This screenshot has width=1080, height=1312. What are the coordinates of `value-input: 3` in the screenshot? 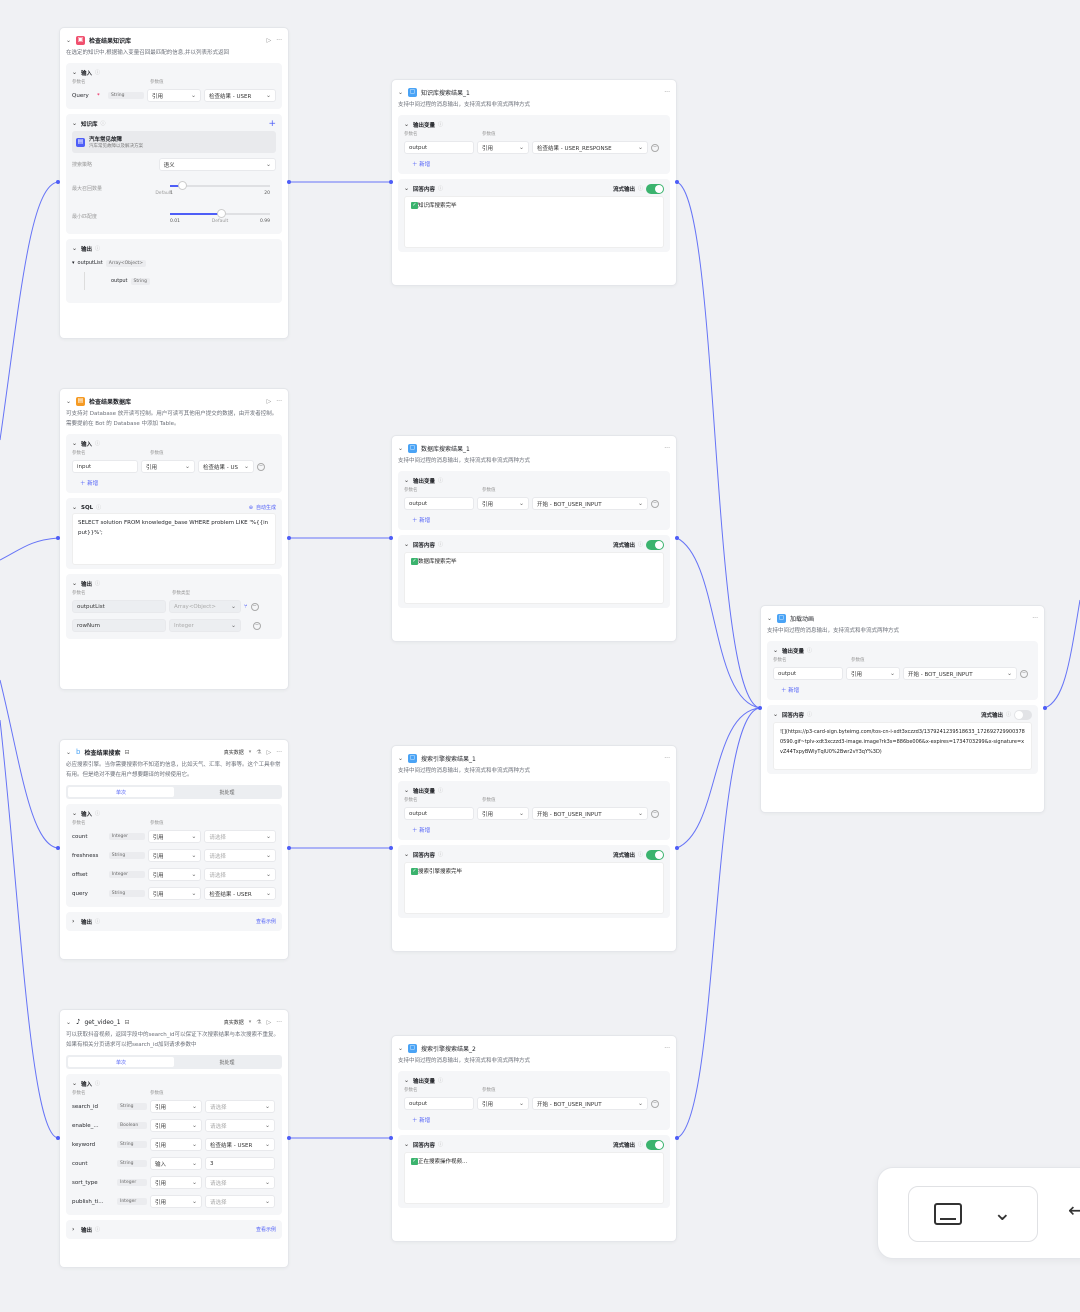 It's located at (240, 1163).